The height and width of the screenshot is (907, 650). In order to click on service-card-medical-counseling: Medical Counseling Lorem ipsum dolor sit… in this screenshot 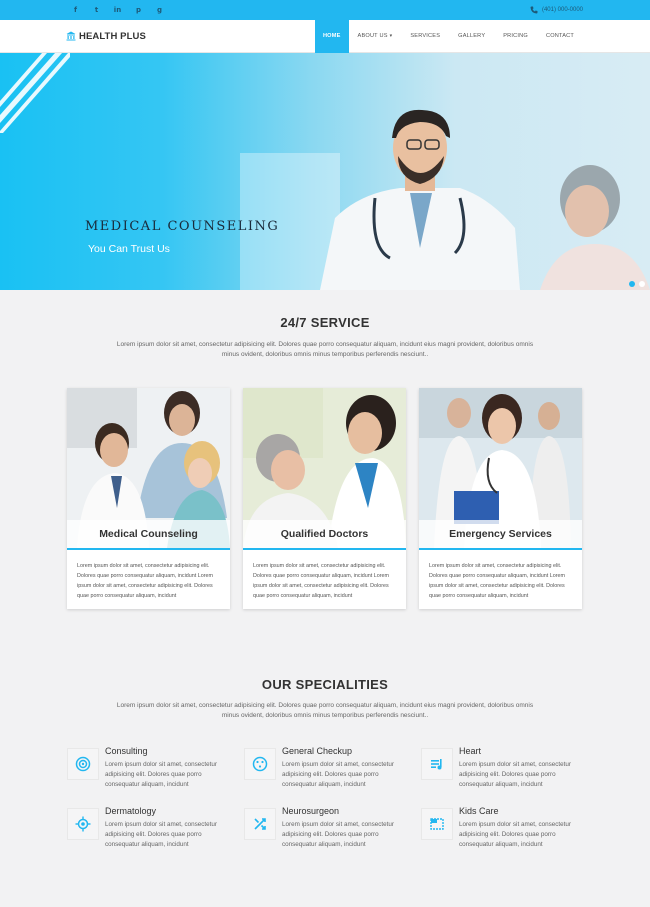, I will do `click(148, 498)`.